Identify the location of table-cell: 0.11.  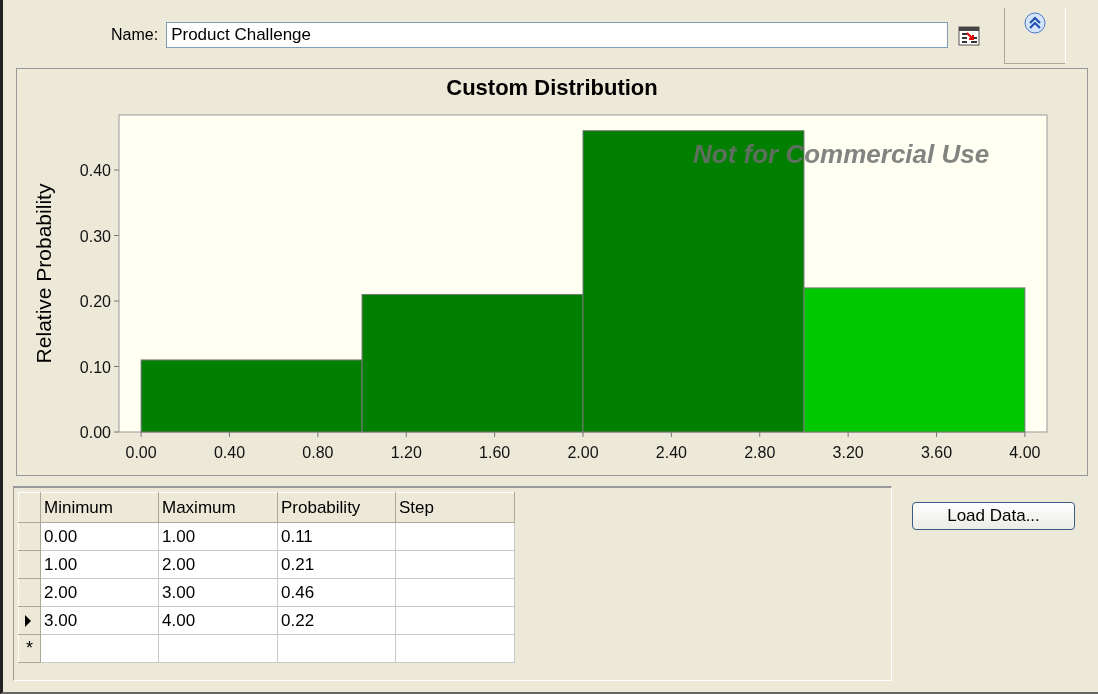
(336, 536).